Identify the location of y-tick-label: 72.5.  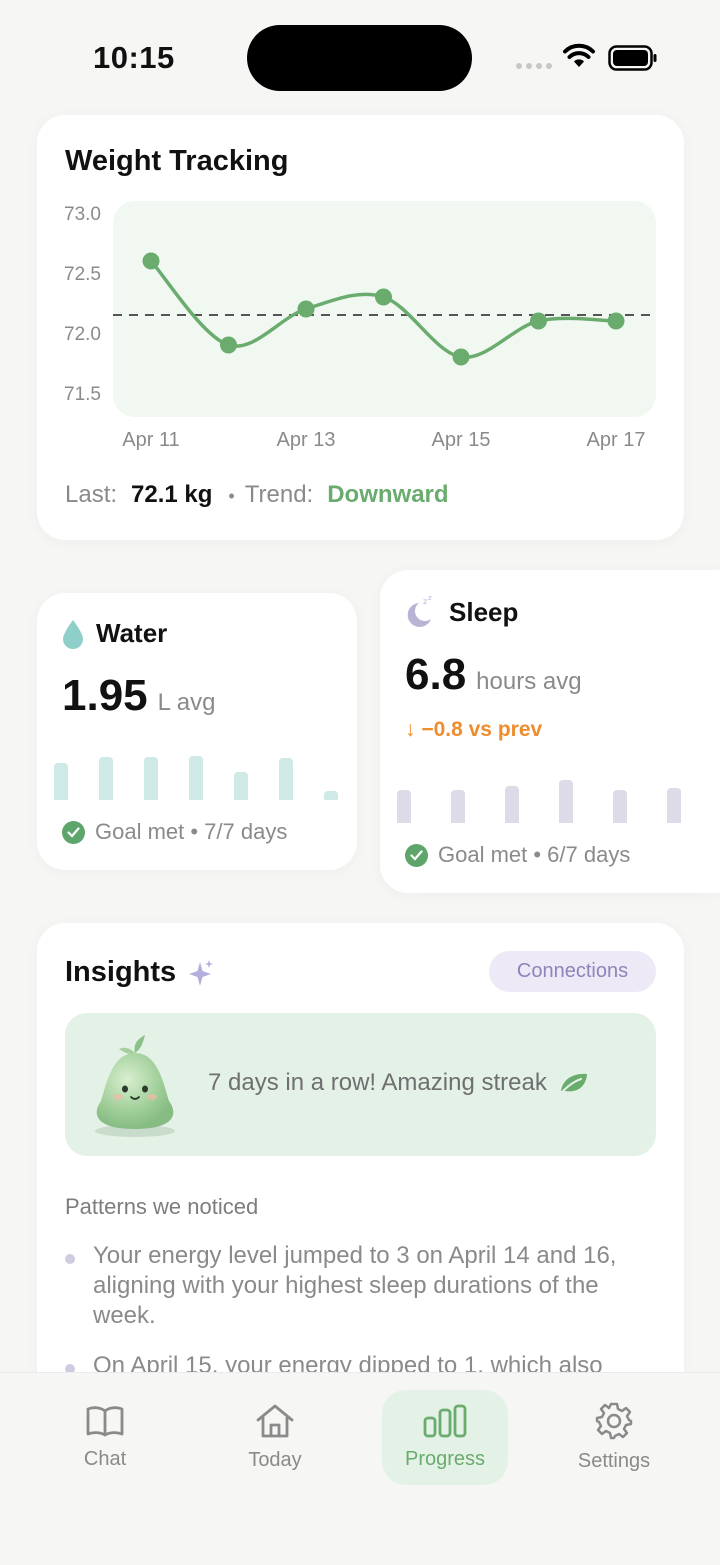
(82, 274).